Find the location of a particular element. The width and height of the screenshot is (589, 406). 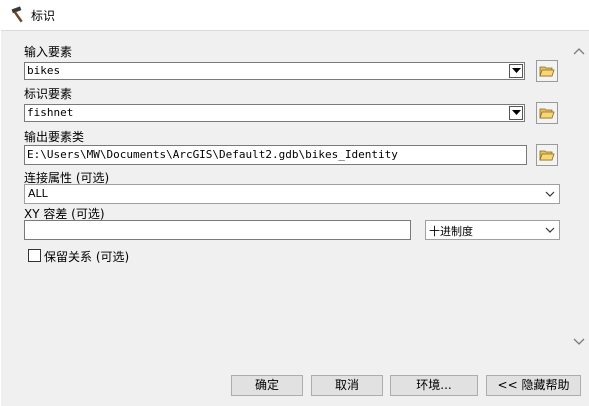

ok-button: 确定 is located at coordinates (267, 385).